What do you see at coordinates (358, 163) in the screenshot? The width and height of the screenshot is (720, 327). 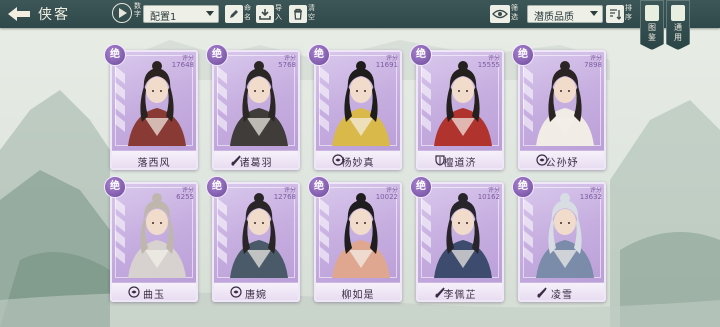 I see `hero-name: 杨妙真` at bounding box center [358, 163].